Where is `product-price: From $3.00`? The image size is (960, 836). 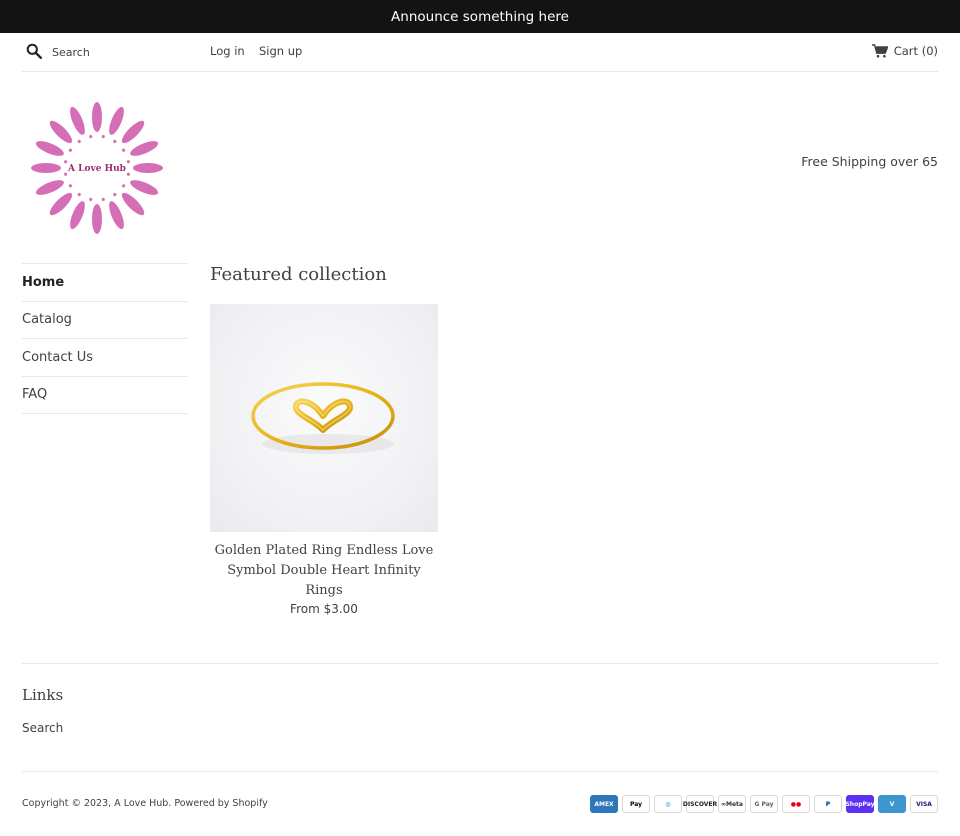
product-price: From $3.00 is located at coordinates (324, 609).